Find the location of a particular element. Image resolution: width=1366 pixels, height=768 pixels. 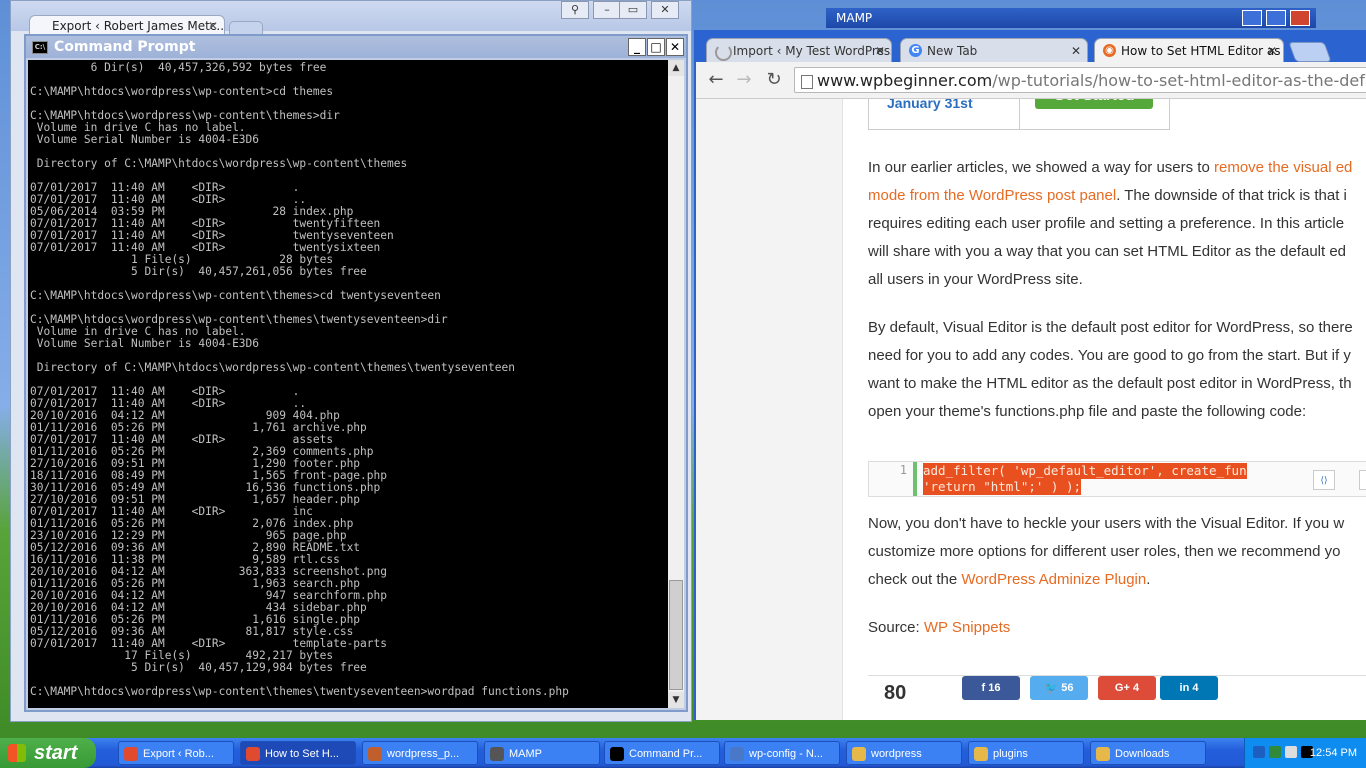

reload-icon: ↻ is located at coordinates (774, 80).